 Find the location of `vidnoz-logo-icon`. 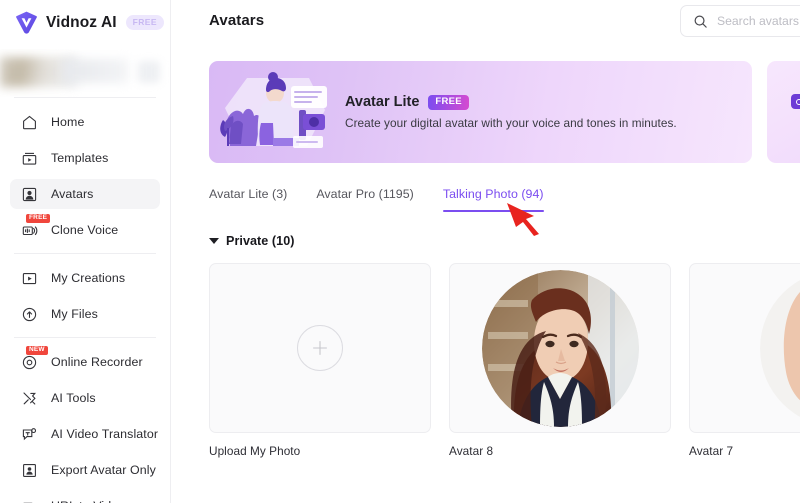

vidnoz-logo-icon is located at coordinates (26, 22).